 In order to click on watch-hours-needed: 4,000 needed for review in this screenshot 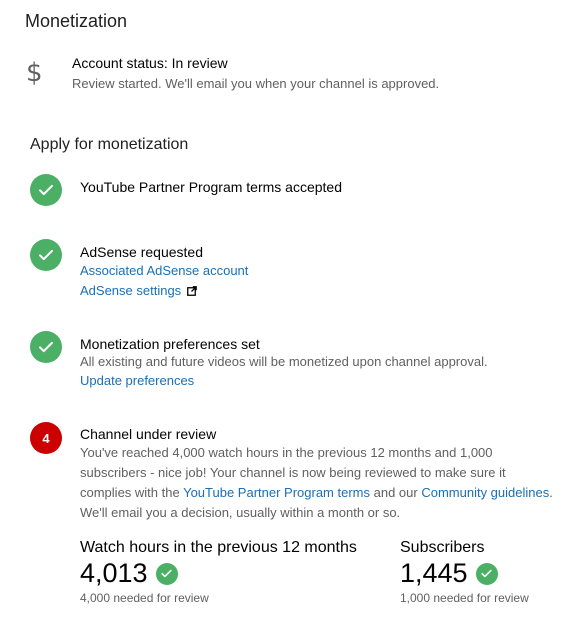, I will do `click(144, 598)`.